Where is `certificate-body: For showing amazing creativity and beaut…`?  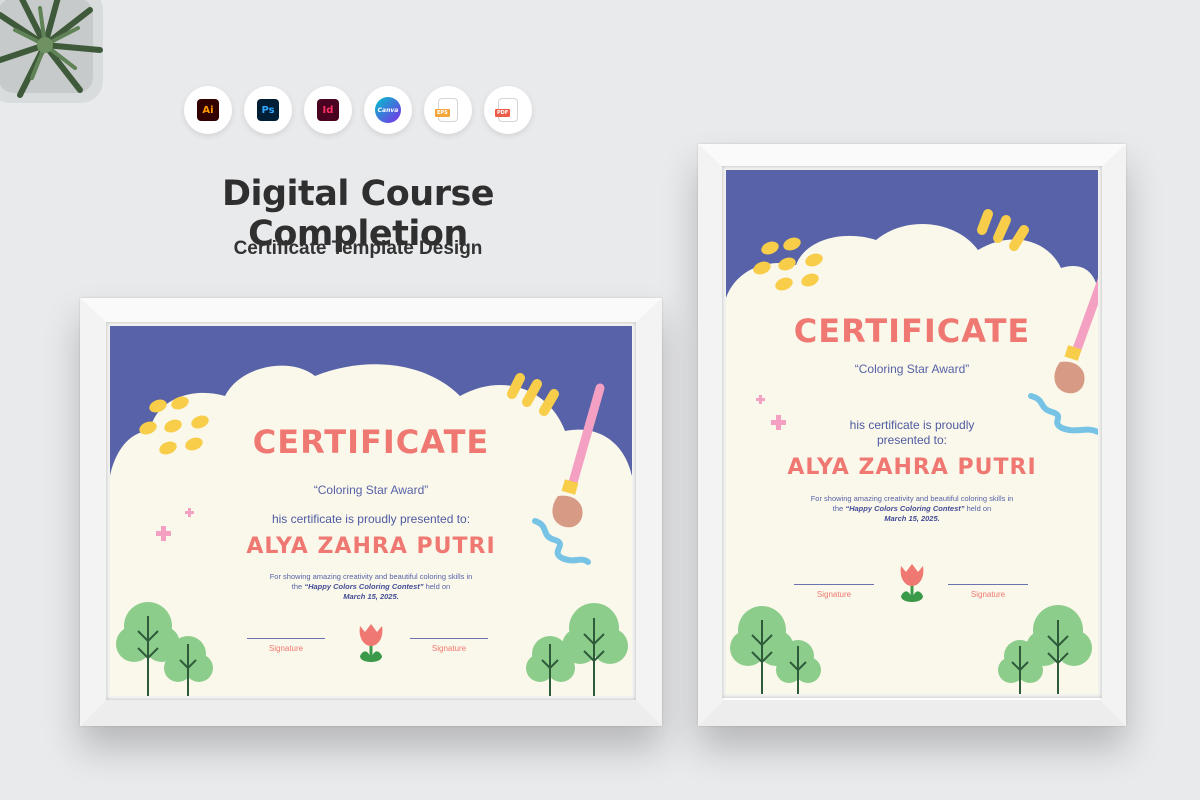 certificate-body: For showing amazing creativity and beaut… is located at coordinates (371, 587).